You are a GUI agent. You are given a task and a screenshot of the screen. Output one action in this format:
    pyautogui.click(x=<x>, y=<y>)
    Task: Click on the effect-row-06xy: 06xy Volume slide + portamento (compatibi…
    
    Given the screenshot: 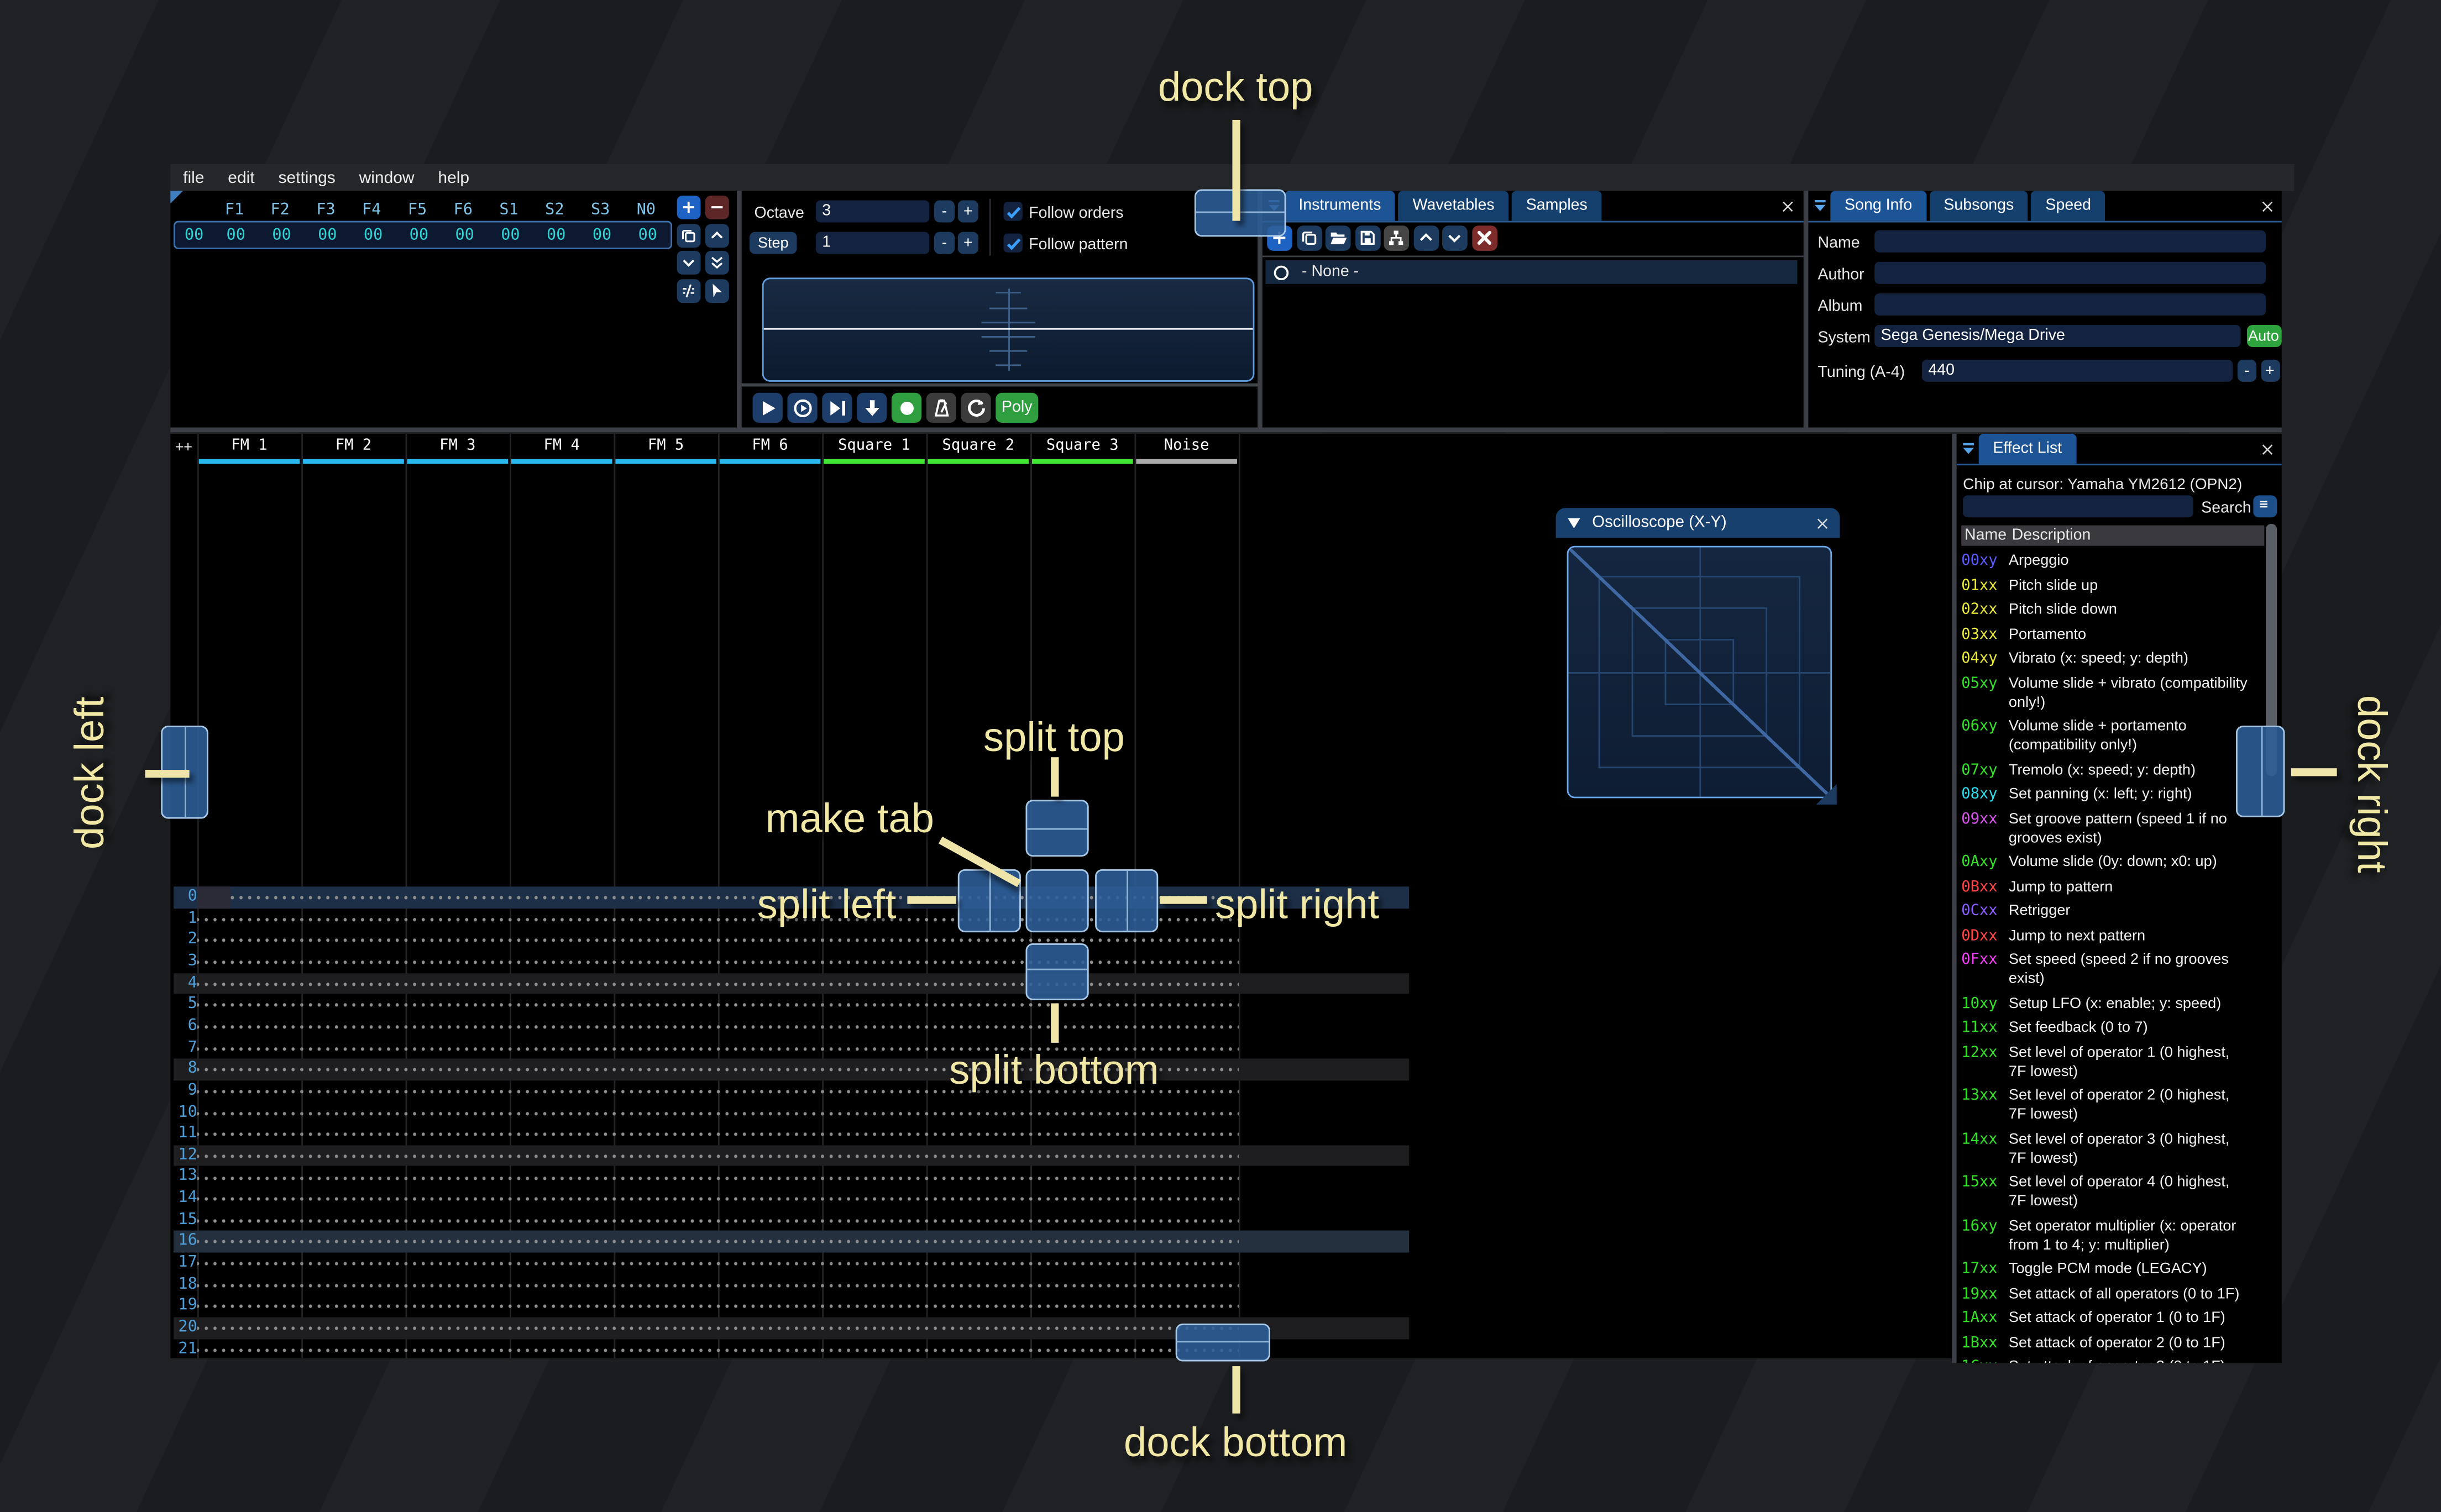 What is the action you would take?
    pyautogui.click(x=2112, y=737)
    